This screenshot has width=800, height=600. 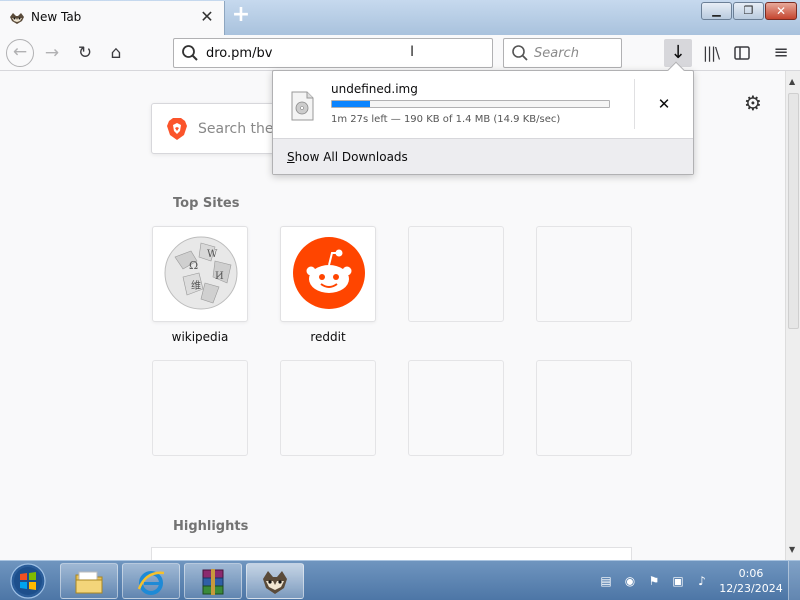 I want to click on minimize-icon: ▁, so click(x=716, y=10).